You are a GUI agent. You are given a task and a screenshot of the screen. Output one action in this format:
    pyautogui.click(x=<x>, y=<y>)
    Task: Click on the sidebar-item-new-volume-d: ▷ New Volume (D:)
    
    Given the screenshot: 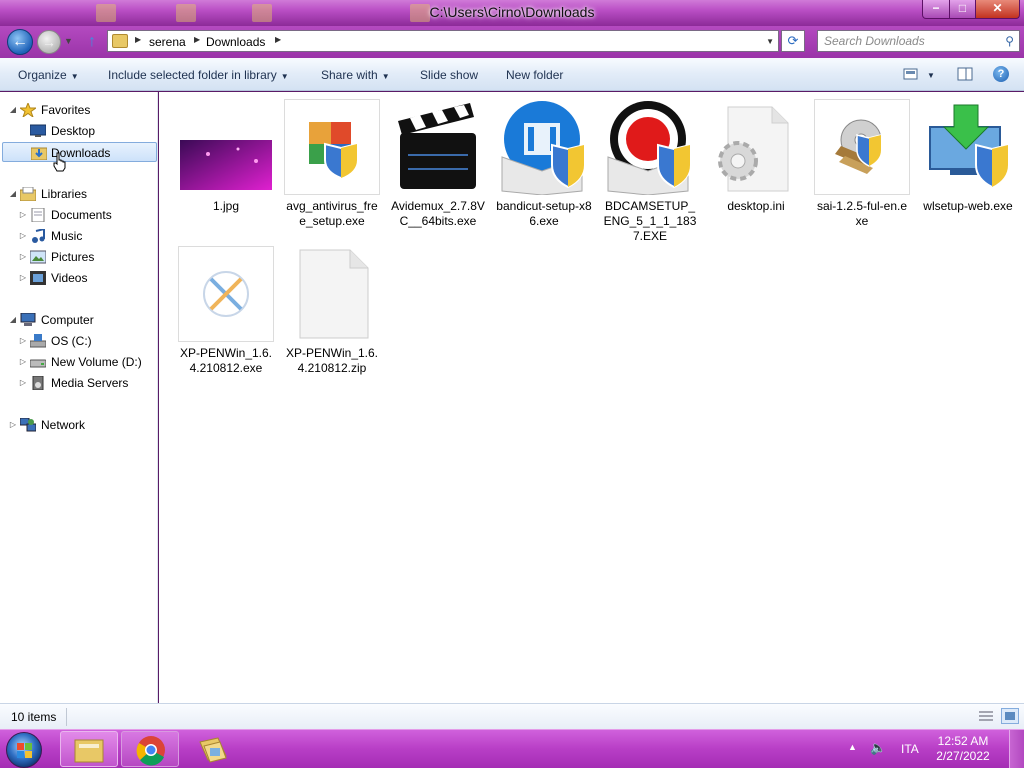 What is the action you would take?
    pyautogui.click(x=85, y=362)
    